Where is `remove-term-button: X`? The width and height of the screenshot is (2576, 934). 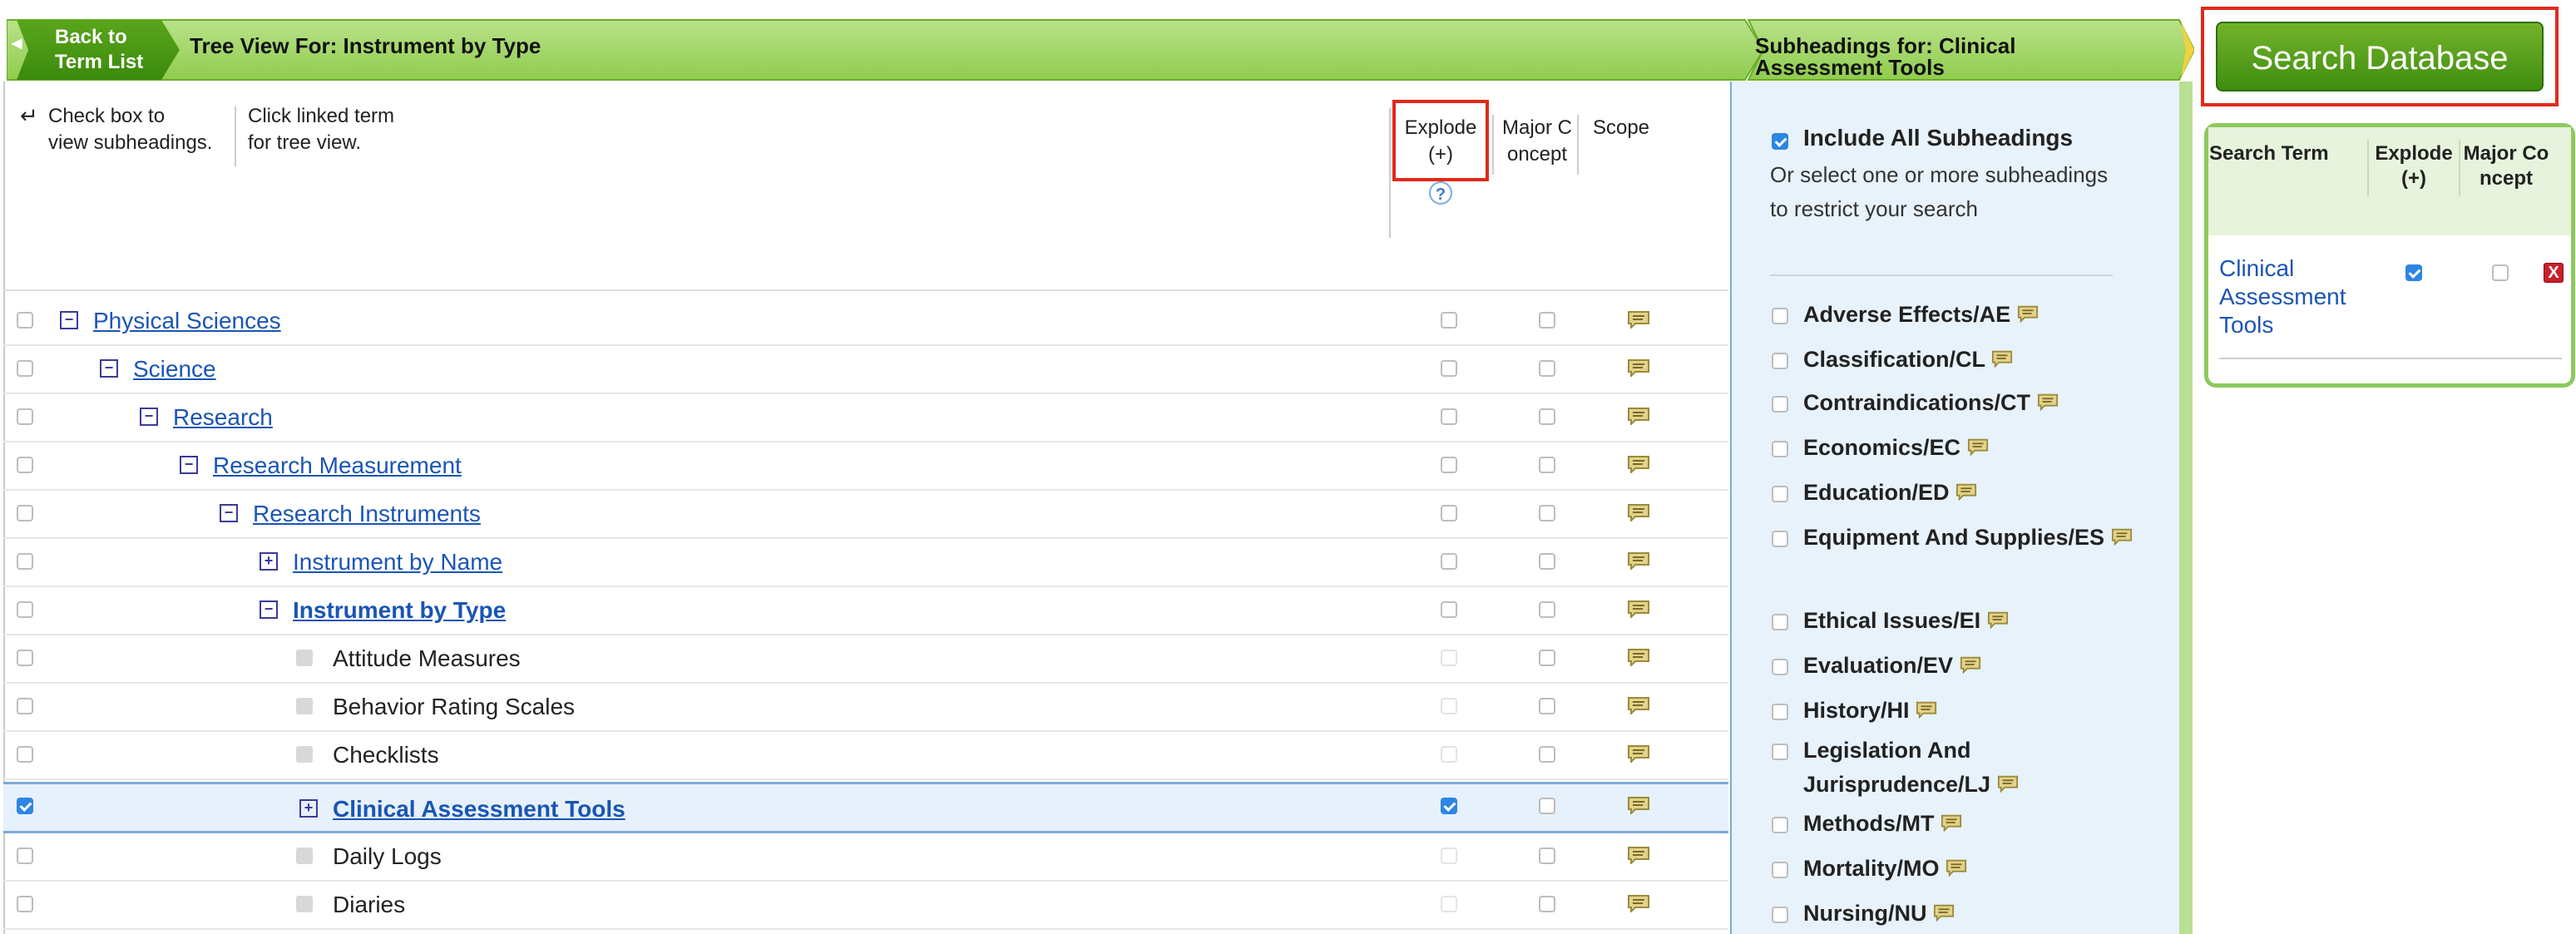 remove-term-button: X is located at coordinates (2554, 273).